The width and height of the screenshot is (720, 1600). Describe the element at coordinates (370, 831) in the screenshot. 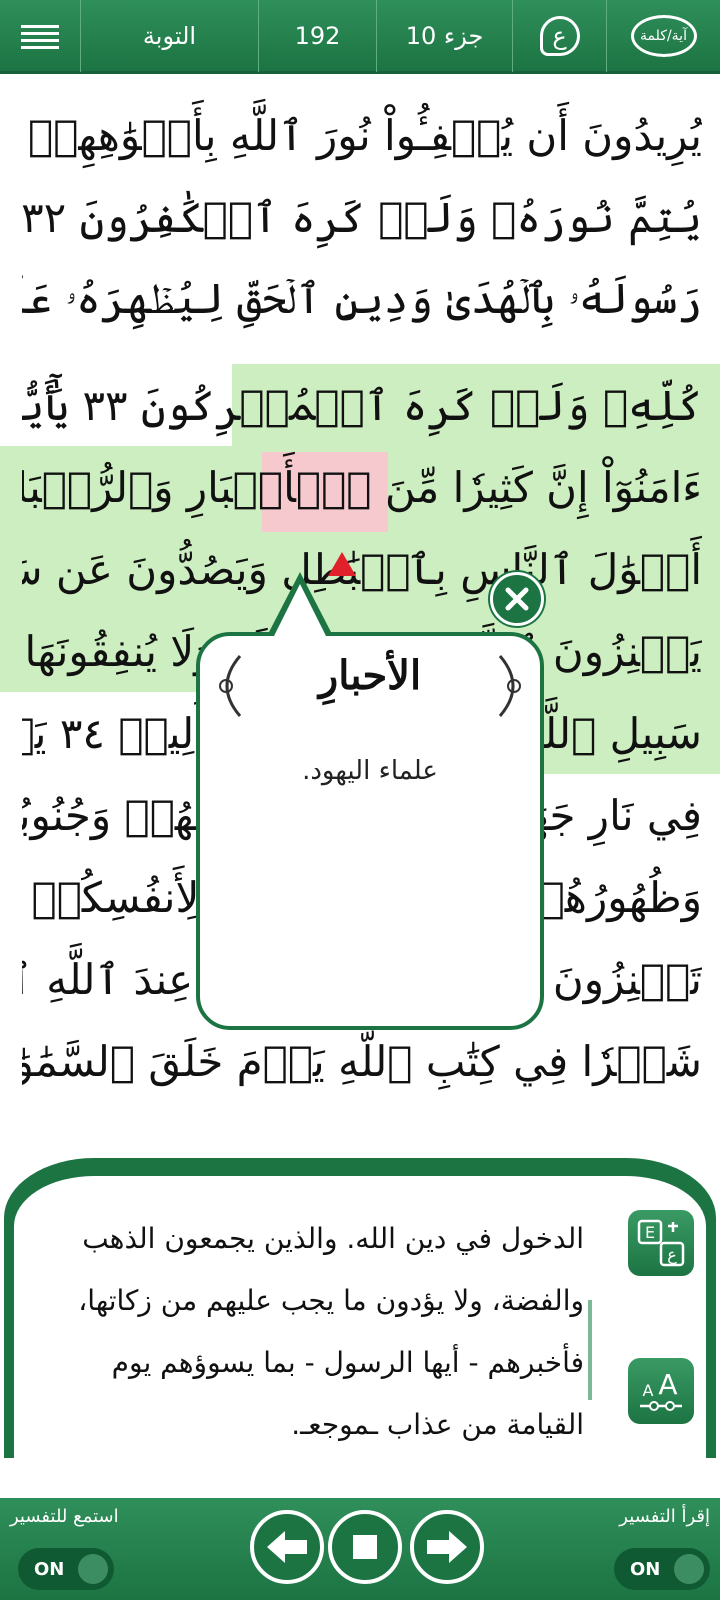

I see `word-meaning-popup: الأحبارِ علماء اليهود.` at that location.